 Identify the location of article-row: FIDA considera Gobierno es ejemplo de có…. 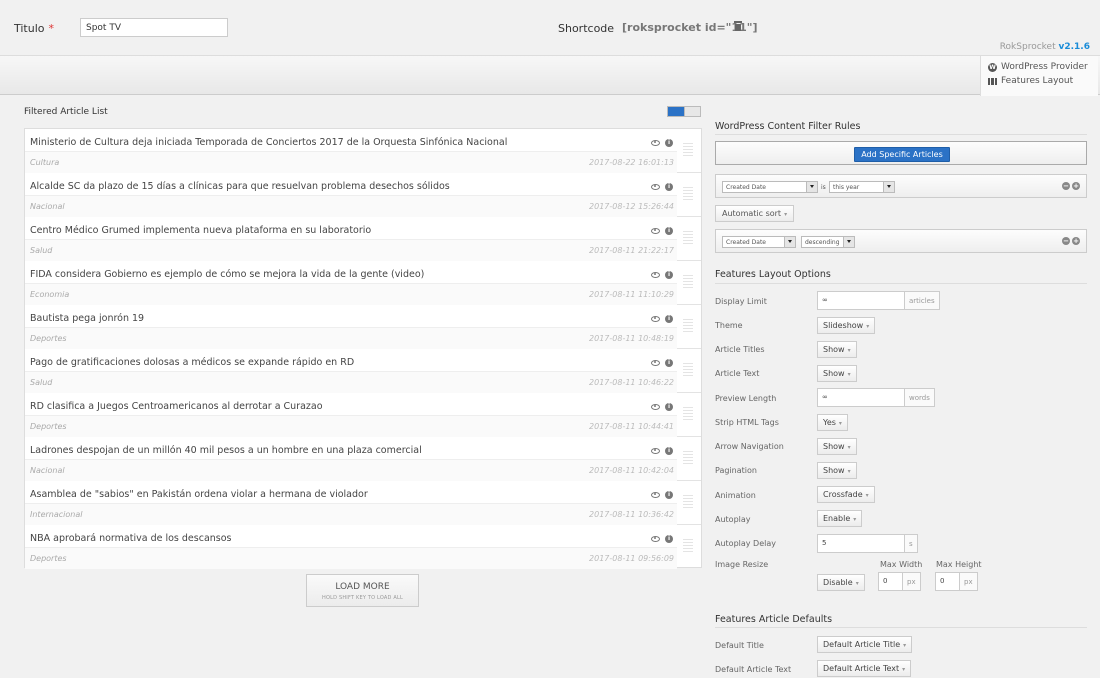
(363, 283).